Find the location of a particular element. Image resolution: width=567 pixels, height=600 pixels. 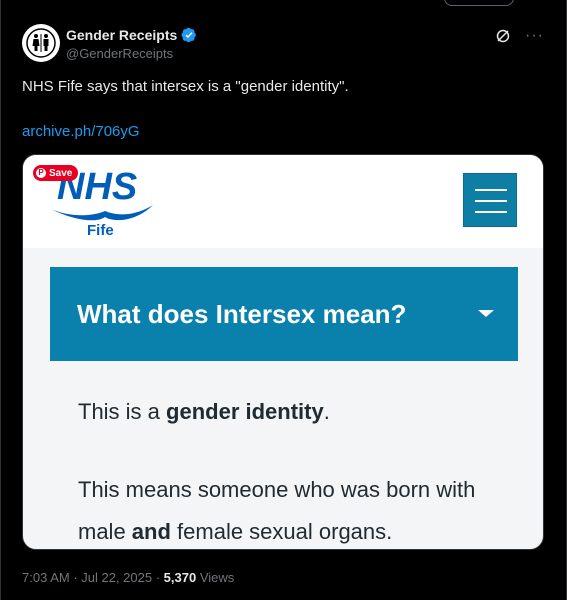

caret-down-icon is located at coordinates (486, 313).